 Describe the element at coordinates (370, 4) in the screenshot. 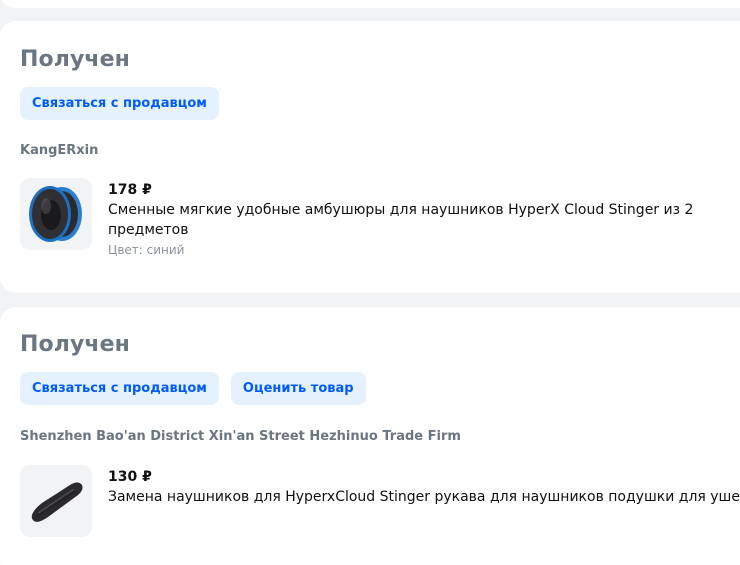

I see `previous-order-card` at that location.